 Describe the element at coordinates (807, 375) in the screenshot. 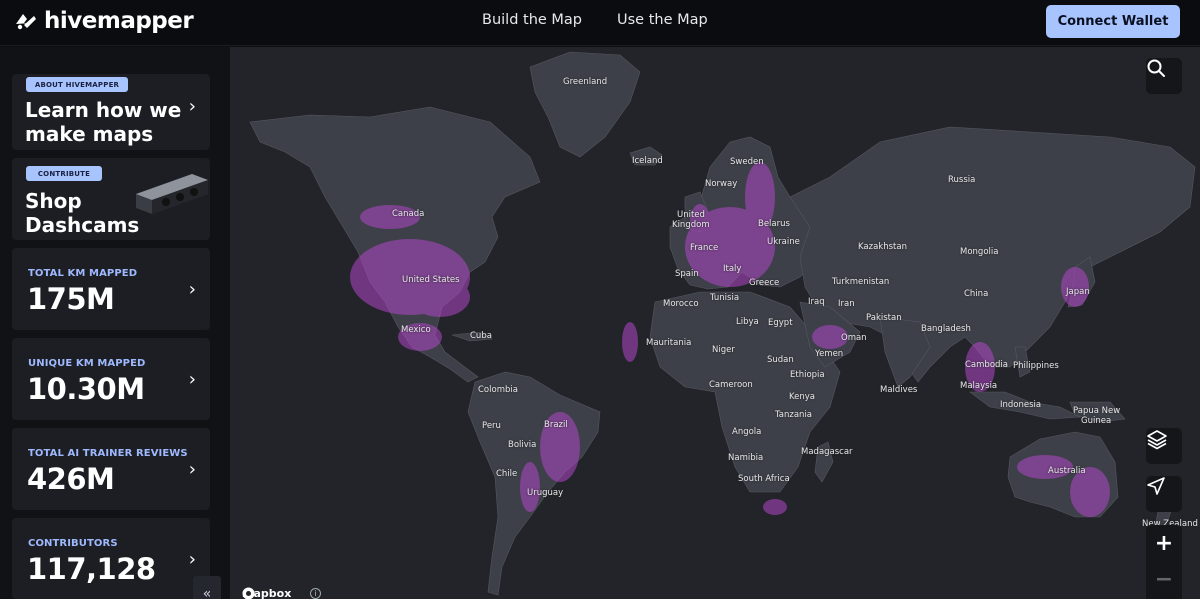

I see `map-label: Ethiopia` at that location.